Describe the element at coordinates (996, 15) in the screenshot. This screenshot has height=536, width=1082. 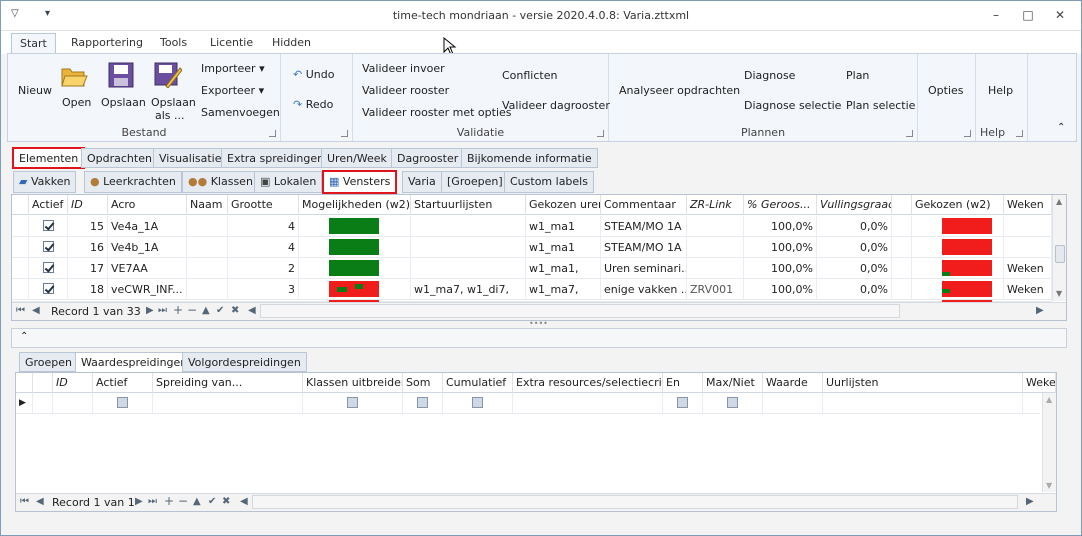
I see `minimize-button: –` at that location.